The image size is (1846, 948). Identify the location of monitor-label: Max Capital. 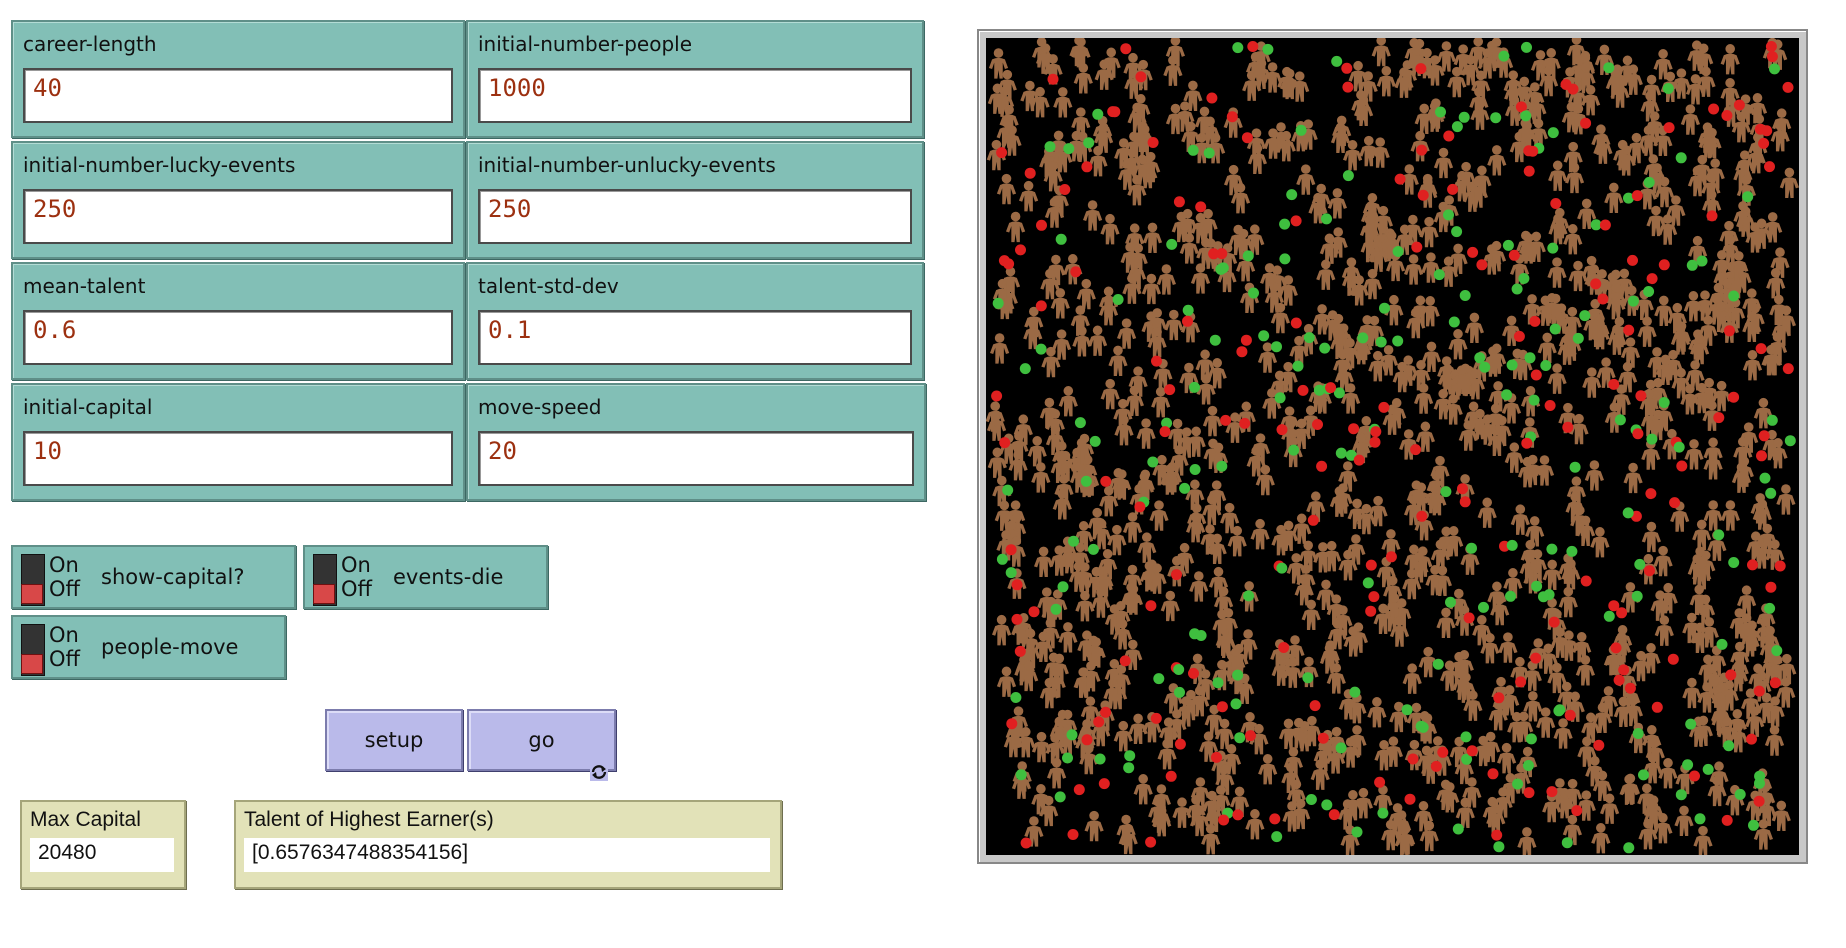
(85, 819).